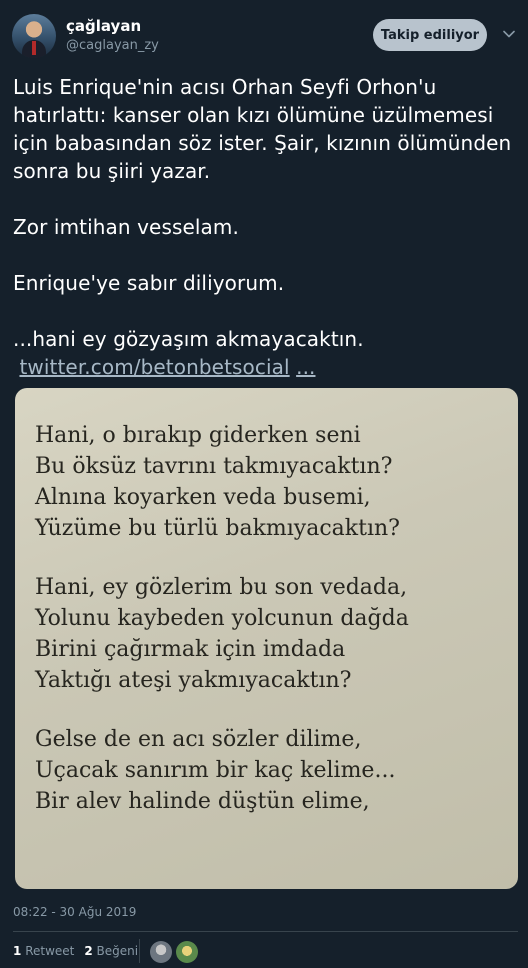 The height and width of the screenshot is (968, 528). What do you see at coordinates (193, 680) in the screenshot?
I see `poem-line: Yaktığı ateşi yakmıyacaktın?` at bounding box center [193, 680].